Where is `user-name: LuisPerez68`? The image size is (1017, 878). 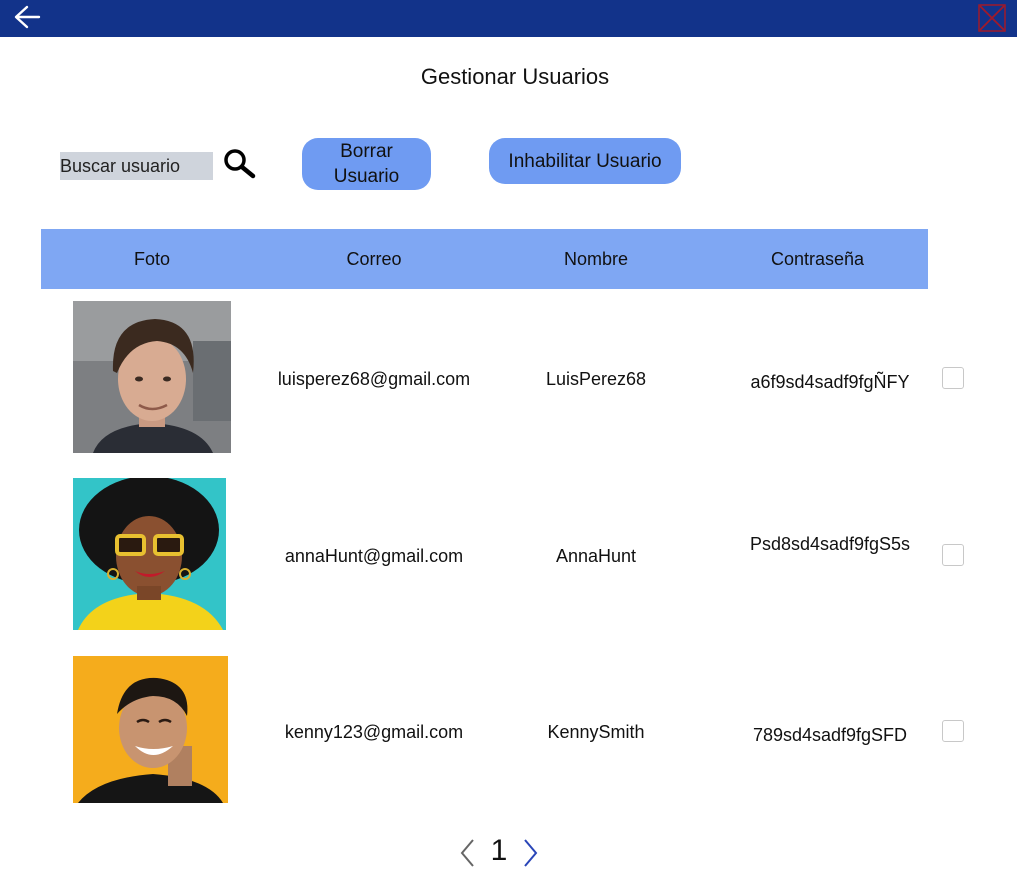
user-name: LuisPerez68 is located at coordinates (596, 379).